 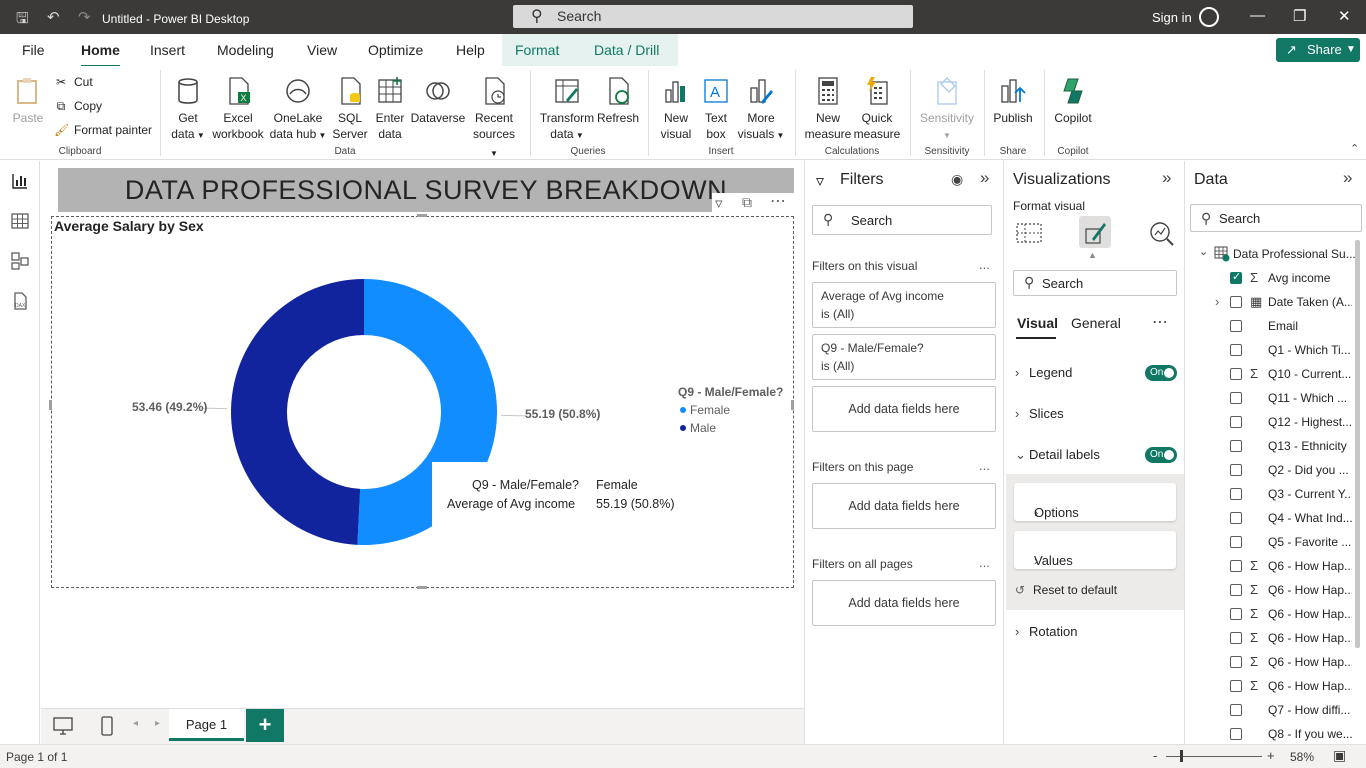 I want to click on filter-card-avg-income: Average of Avg income is (All), so click(x=904, y=305).